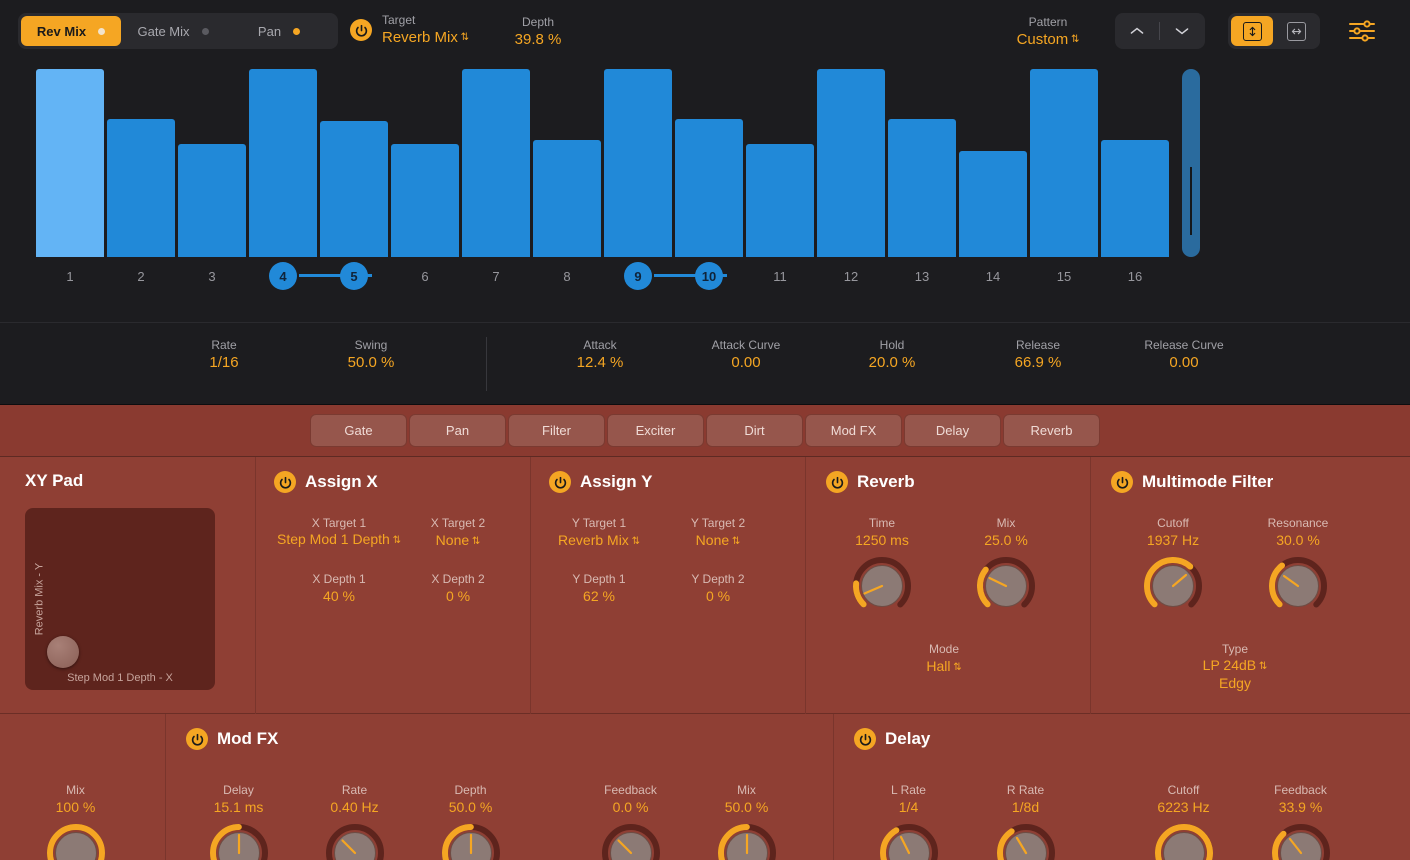  What do you see at coordinates (638, 276) in the screenshot?
I see `step-number: 9` at bounding box center [638, 276].